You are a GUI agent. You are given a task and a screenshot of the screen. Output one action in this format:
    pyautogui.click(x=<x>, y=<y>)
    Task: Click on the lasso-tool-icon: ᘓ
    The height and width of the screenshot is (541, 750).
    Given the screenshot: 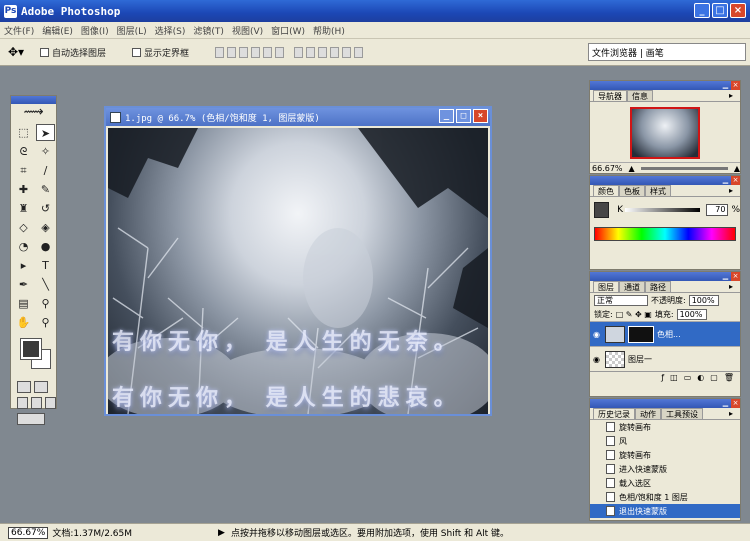 What is the action you would take?
    pyautogui.click(x=23, y=151)
    